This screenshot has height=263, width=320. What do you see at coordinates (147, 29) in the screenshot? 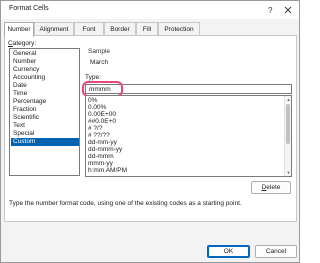
I see `tab-fill: Fill` at bounding box center [147, 29].